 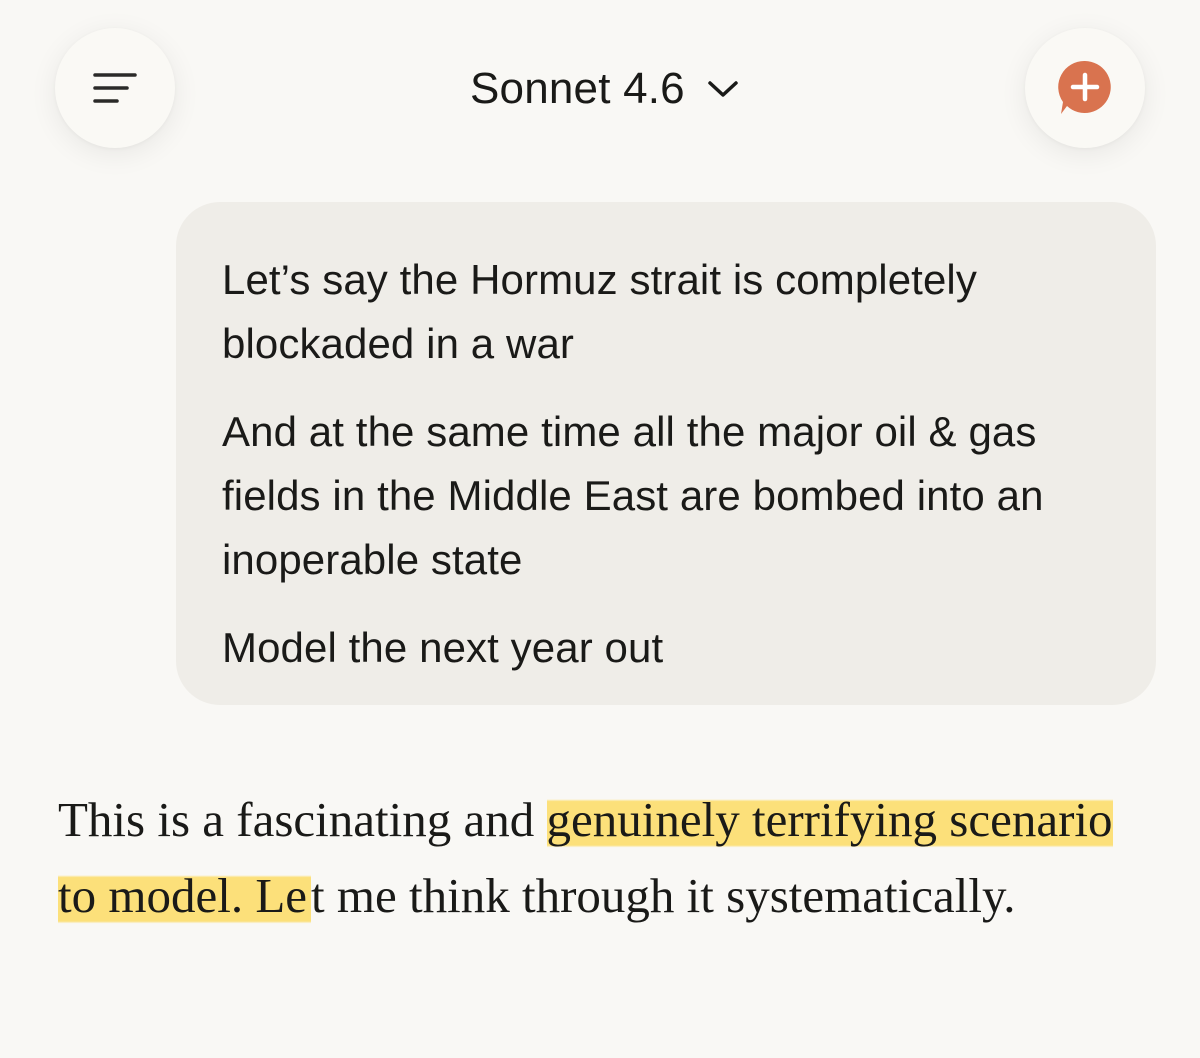 I want to click on chevron-down-icon, so click(x=723, y=89).